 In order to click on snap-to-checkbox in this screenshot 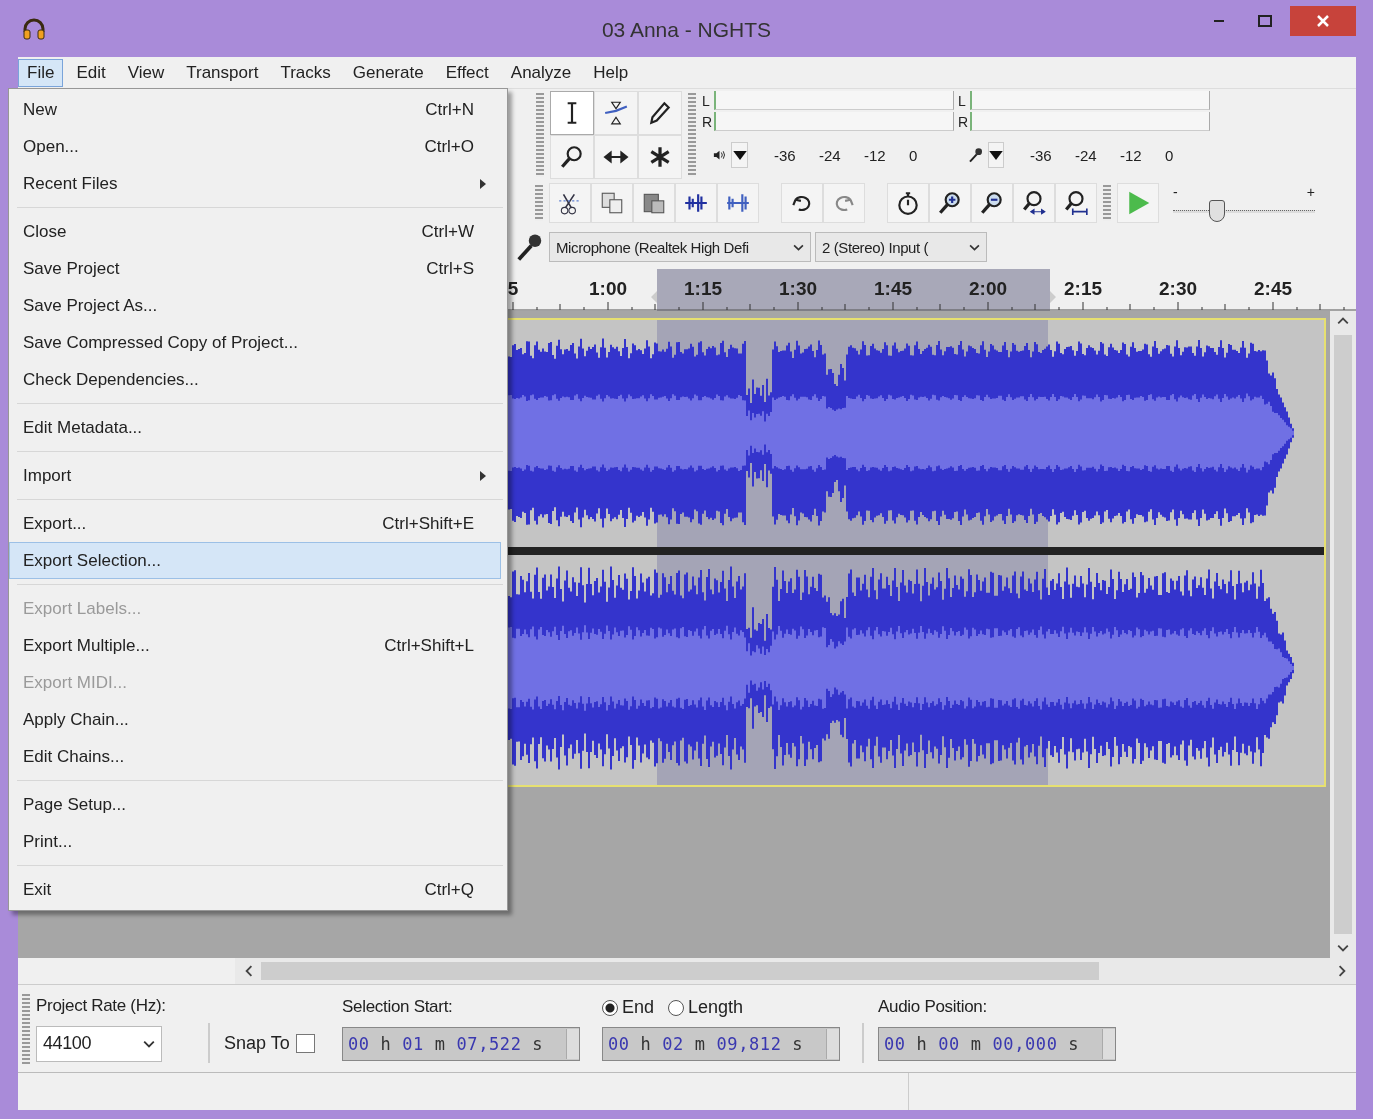, I will do `click(305, 1043)`.